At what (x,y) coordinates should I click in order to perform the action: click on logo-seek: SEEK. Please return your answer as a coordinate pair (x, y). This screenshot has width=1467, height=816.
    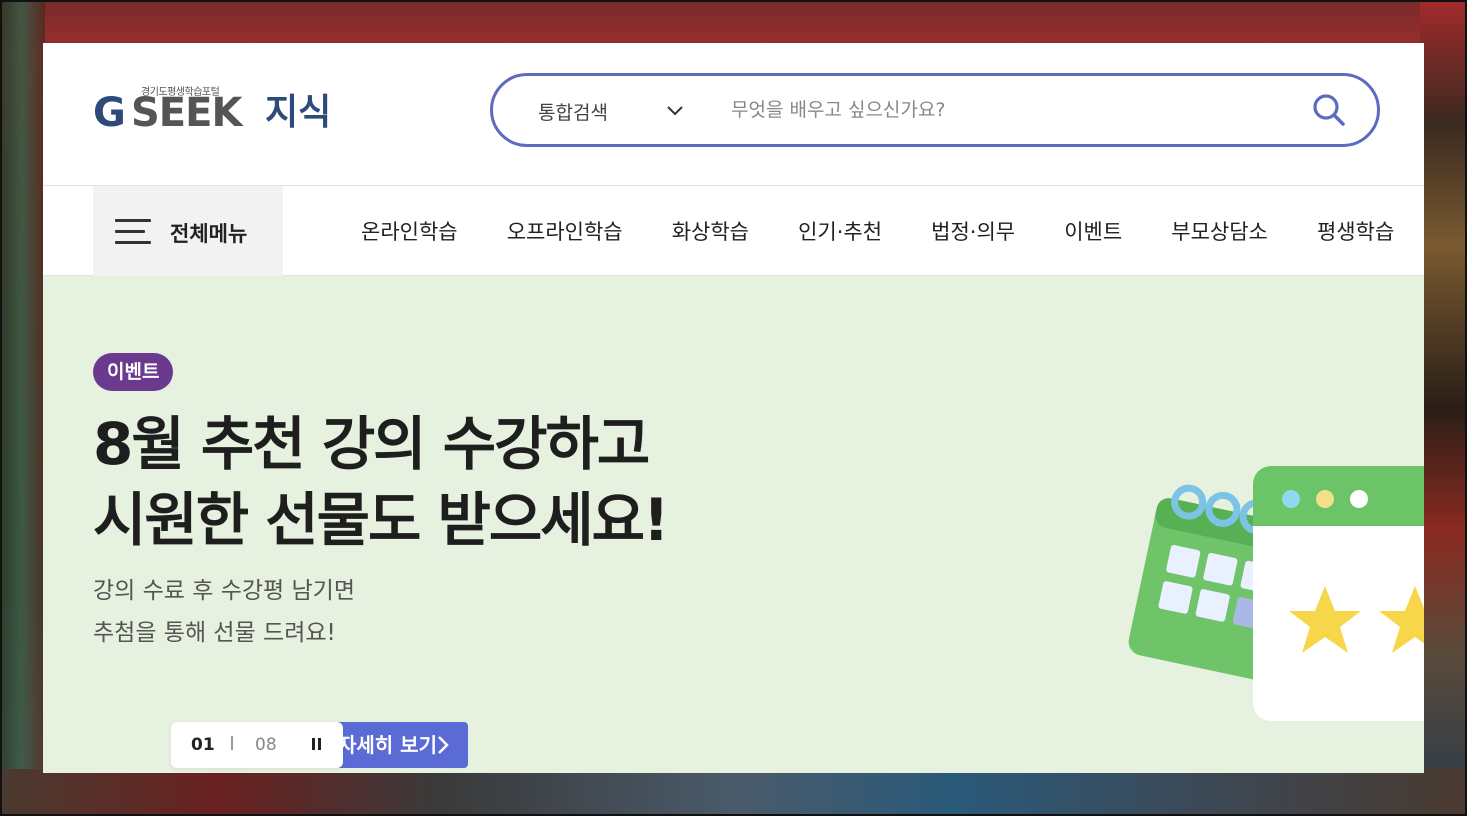
    Looking at the image, I should click on (186, 113).